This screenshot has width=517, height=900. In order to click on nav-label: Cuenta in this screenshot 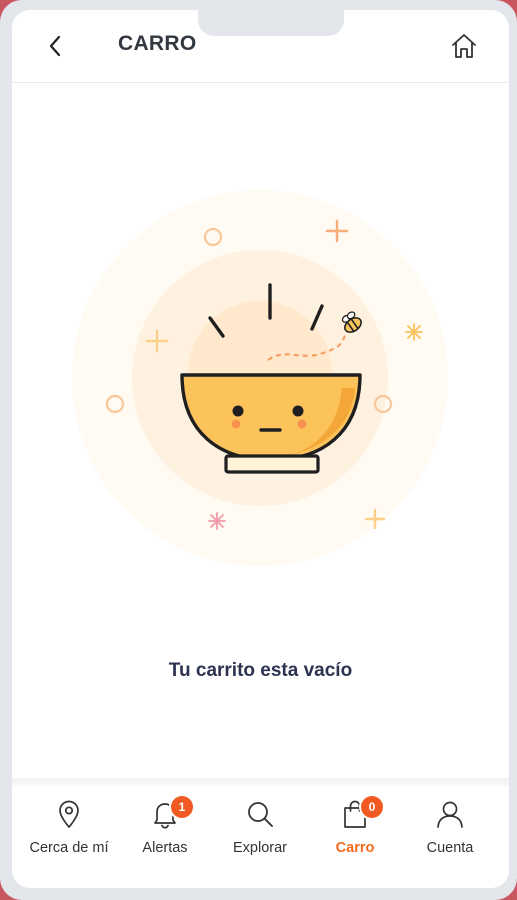, I will do `click(450, 848)`.